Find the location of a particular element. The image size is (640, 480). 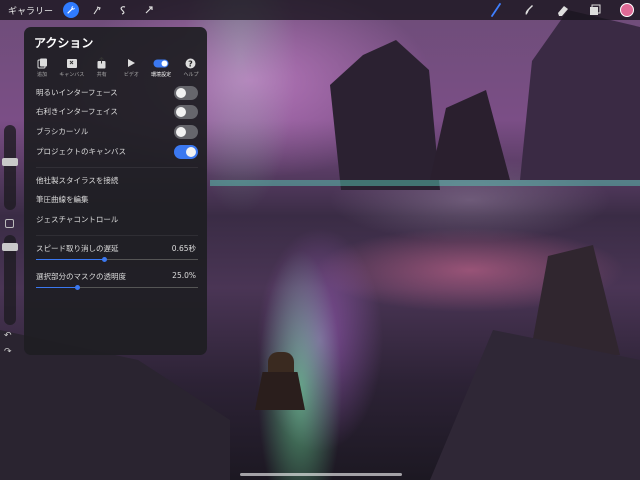

modify-button is located at coordinates (9, 223).